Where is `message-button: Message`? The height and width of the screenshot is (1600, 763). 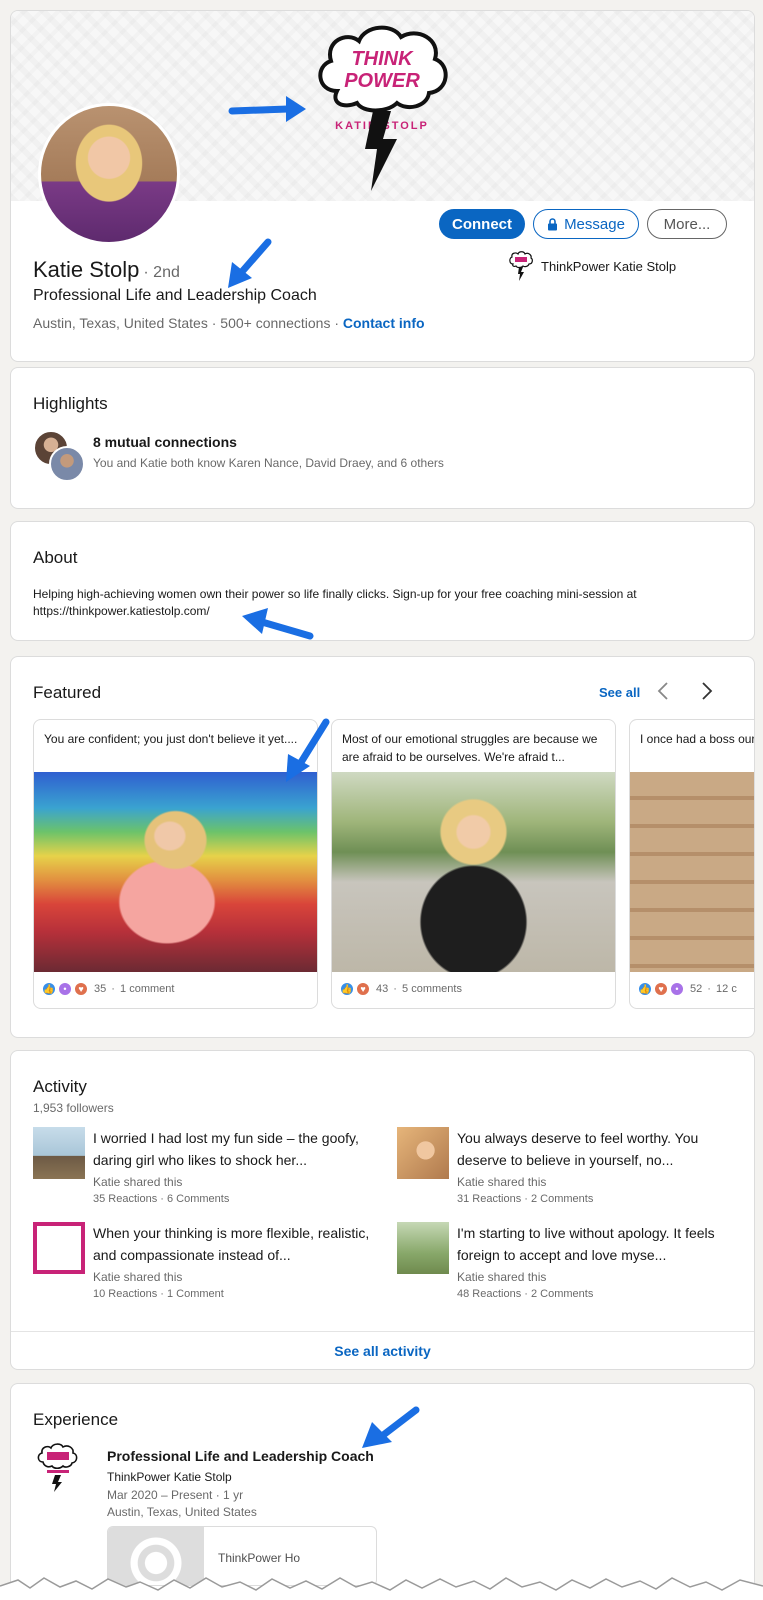
message-button: Message is located at coordinates (586, 224).